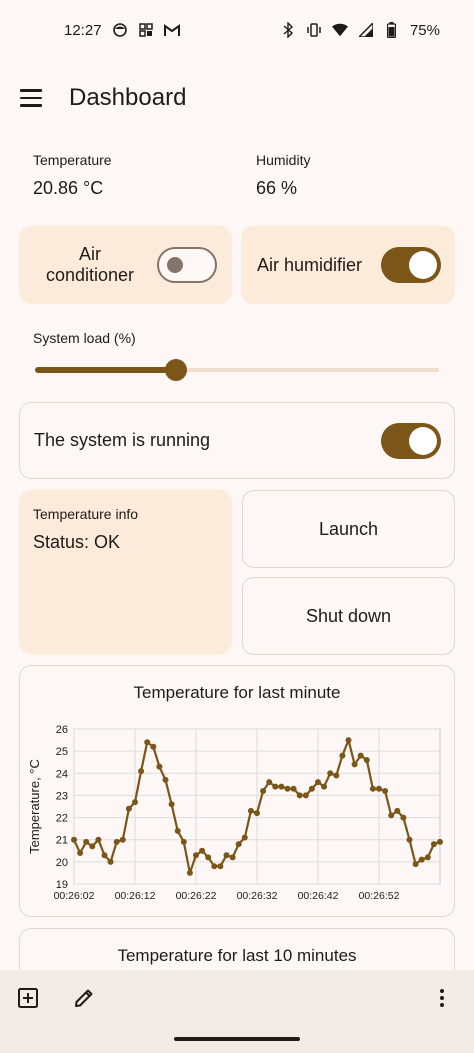  I want to click on temperature-status: Status: OK, so click(77, 542).